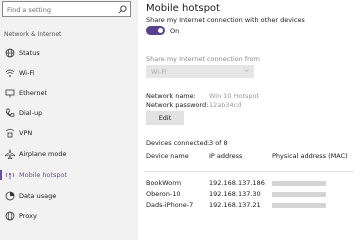  What do you see at coordinates (160, 30) in the screenshot?
I see `toggle-knob` at bounding box center [160, 30].